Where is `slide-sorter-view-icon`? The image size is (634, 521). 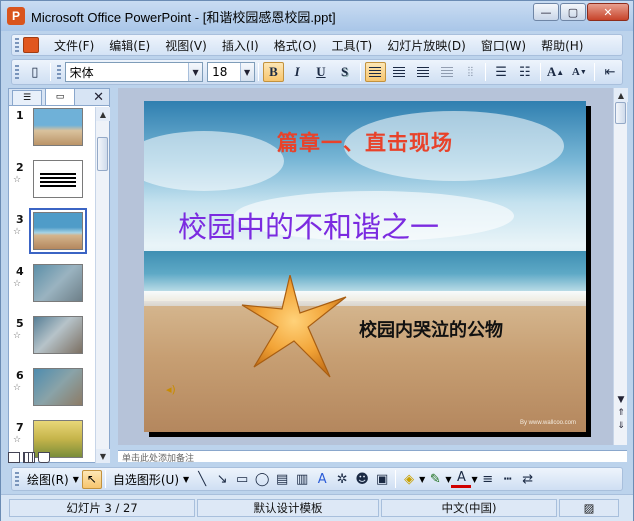 slide-sorter-view-icon is located at coordinates (29, 457).